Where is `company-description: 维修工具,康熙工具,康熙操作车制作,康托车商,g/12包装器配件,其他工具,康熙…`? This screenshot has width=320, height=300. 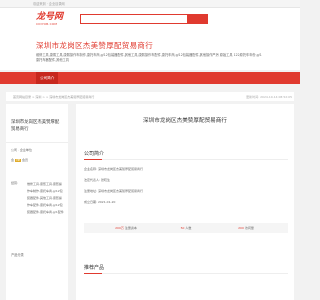
company-description: 维修工具,康熙工具,康熙操作车制作,康托车商,g/12包装器配件,其他工具,康熙… is located at coordinates (149, 57).